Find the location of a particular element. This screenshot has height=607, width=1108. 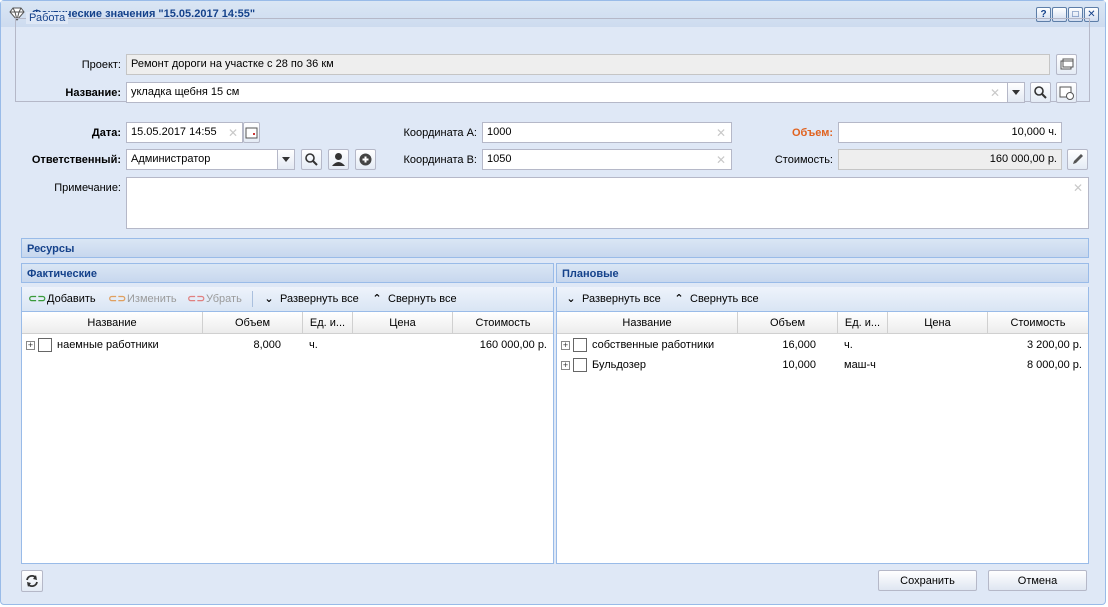

open-name-button is located at coordinates (1066, 92).